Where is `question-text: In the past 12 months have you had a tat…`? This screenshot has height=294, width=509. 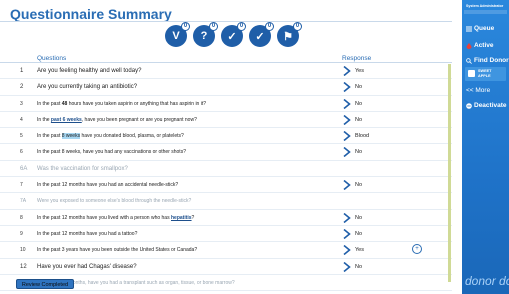
question-text: In the past 12 months have you had a tat… is located at coordinates (87, 234).